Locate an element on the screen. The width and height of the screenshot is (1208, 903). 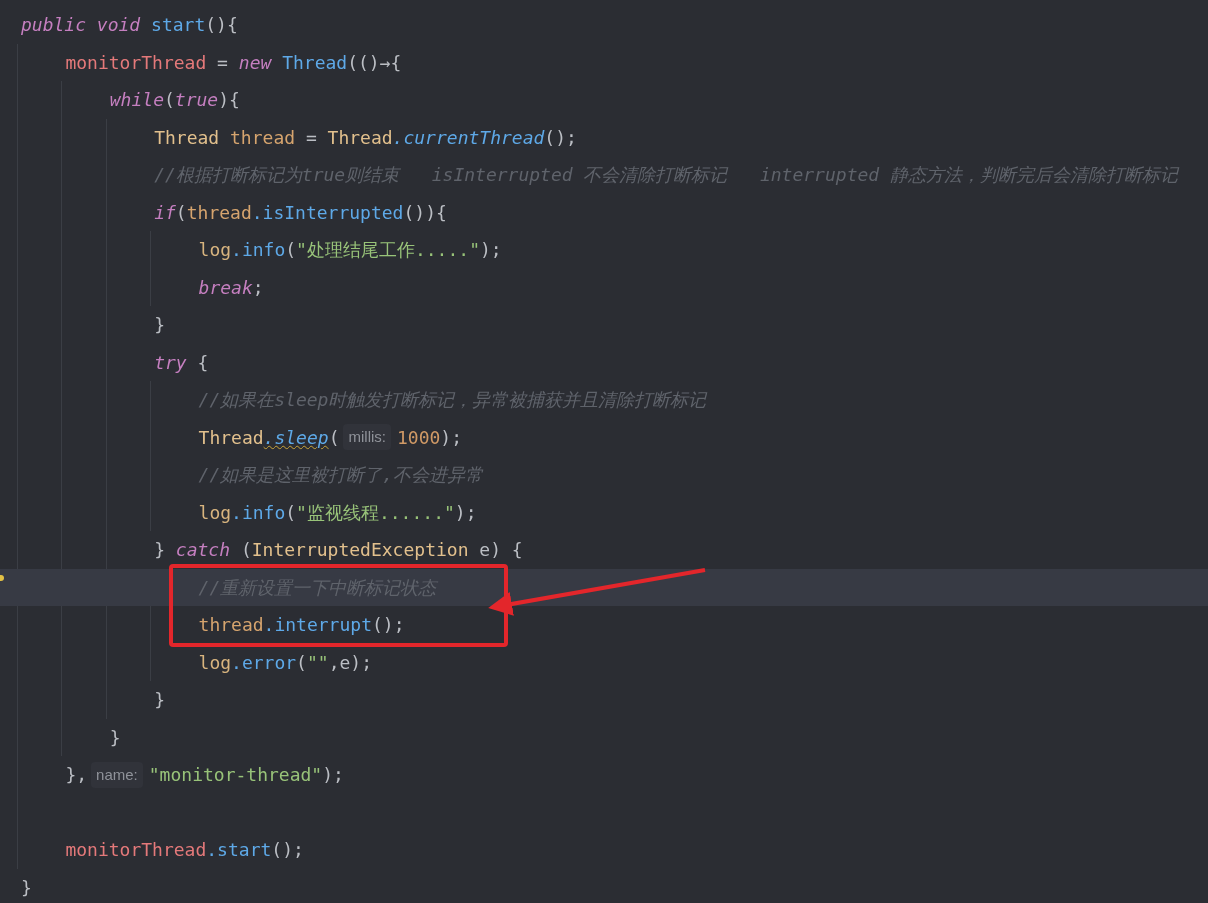
code-text: monitorThread.start(); is located at coordinates (184, 850).